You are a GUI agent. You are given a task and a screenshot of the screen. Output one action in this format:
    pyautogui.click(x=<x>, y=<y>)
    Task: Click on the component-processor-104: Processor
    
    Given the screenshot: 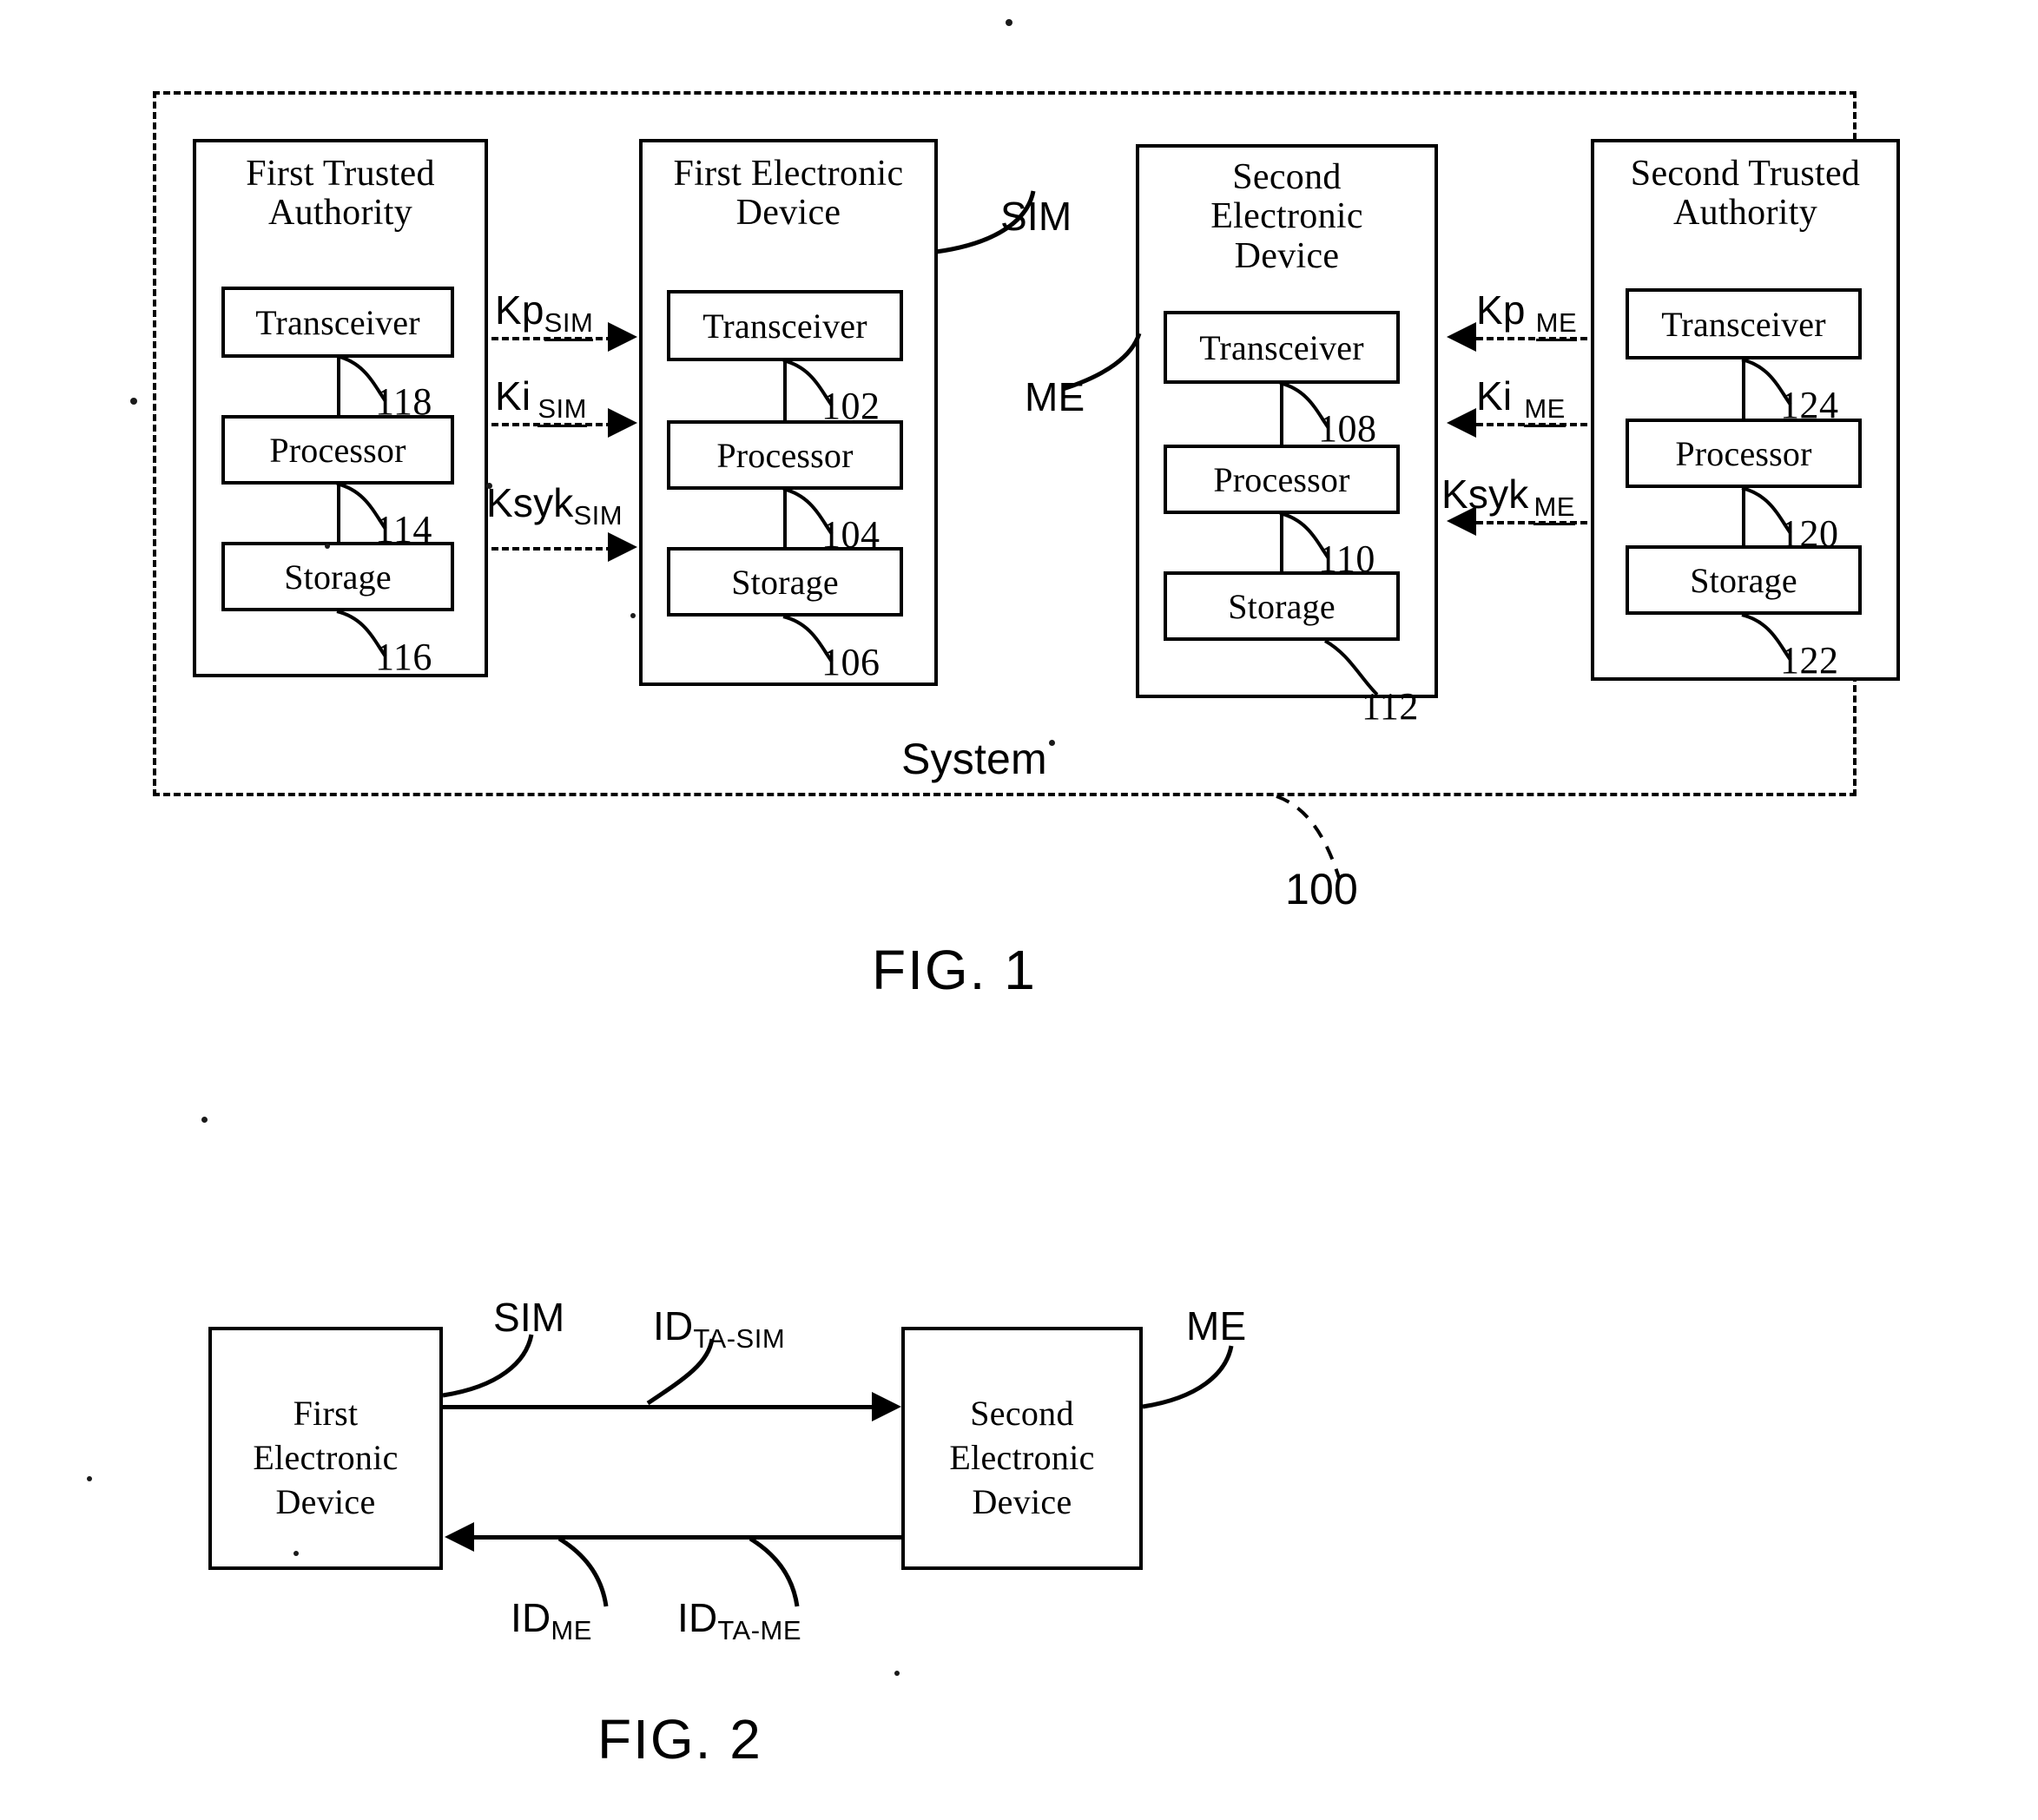 What is the action you would take?
    pyautogui.click(x=785, y=455)
    